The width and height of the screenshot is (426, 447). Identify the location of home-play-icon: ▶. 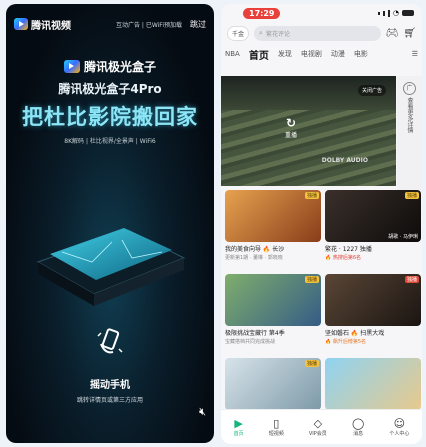
(238, 423).